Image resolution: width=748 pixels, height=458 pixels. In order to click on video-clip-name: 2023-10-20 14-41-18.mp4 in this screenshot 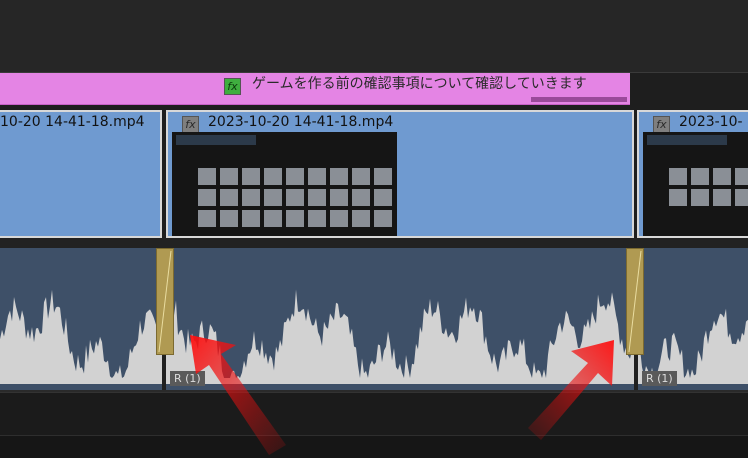, I will do `click(301, 122)`.